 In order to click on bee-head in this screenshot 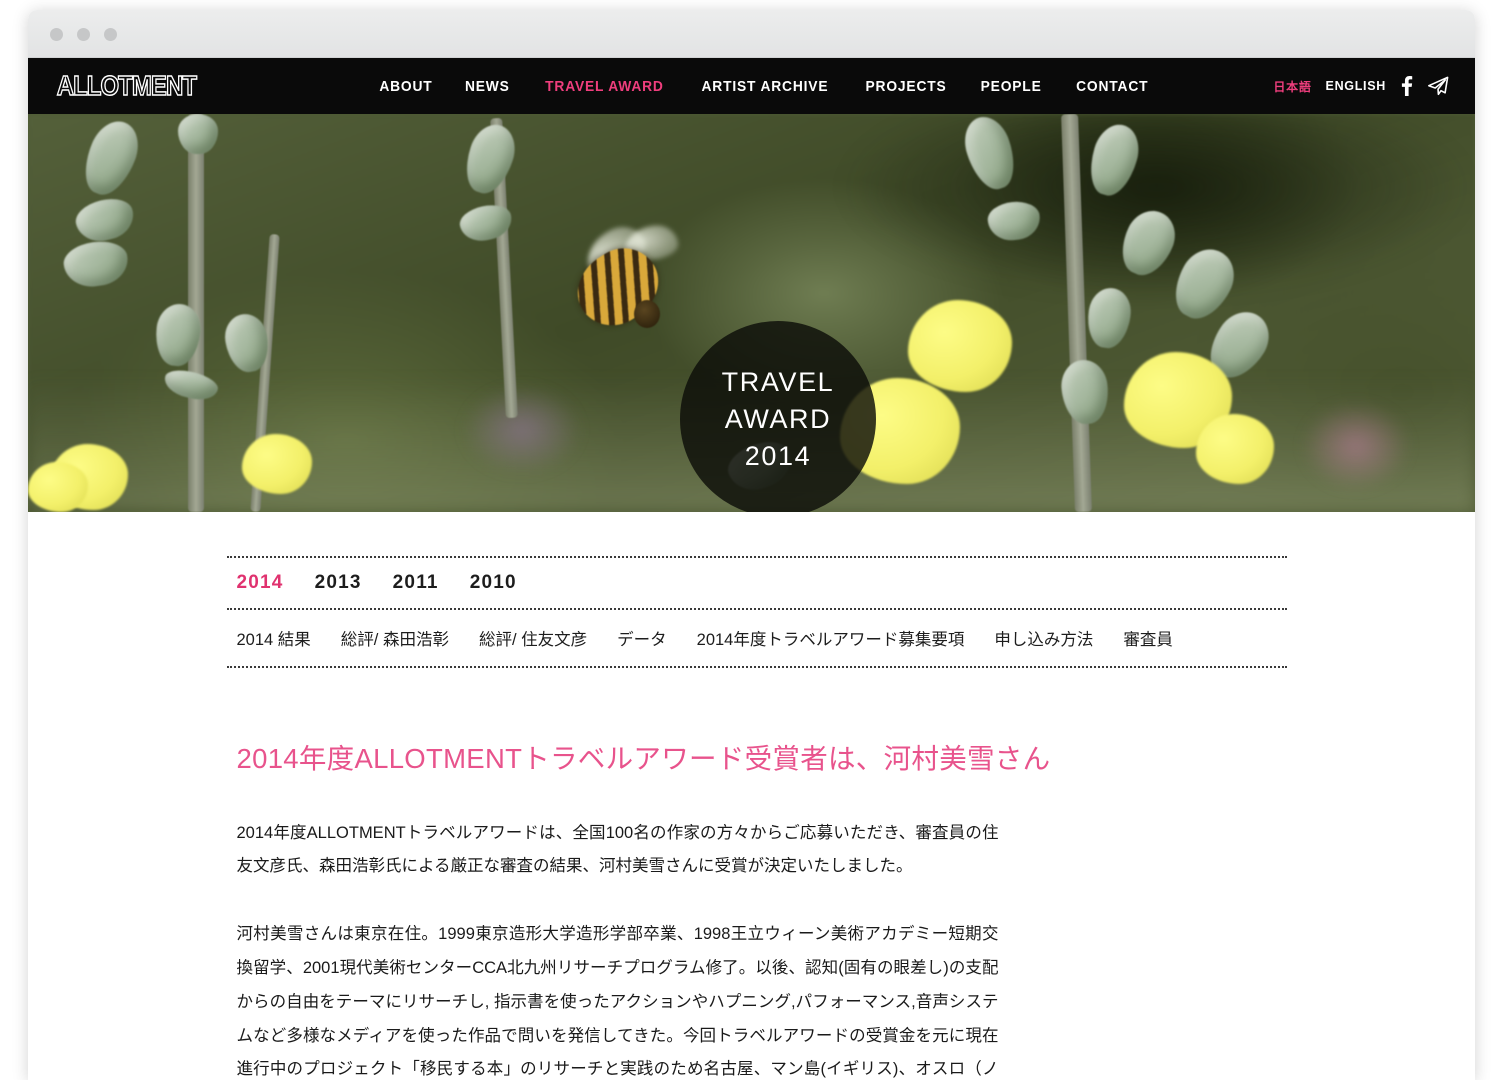, I will do `click(647, 314)`.